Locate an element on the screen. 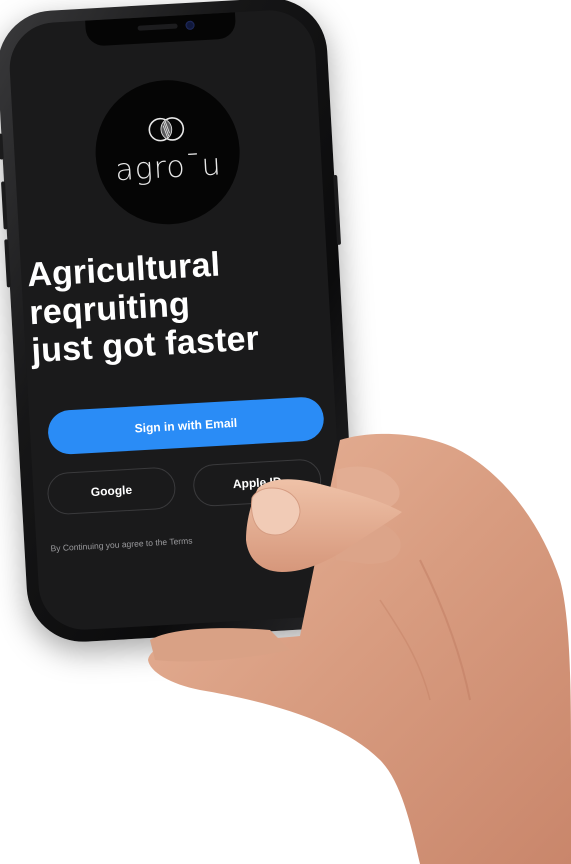 The image size is (571, 864). hero-headline: Agricultural reqruiting just got faster is located at coordinates (176, 305).